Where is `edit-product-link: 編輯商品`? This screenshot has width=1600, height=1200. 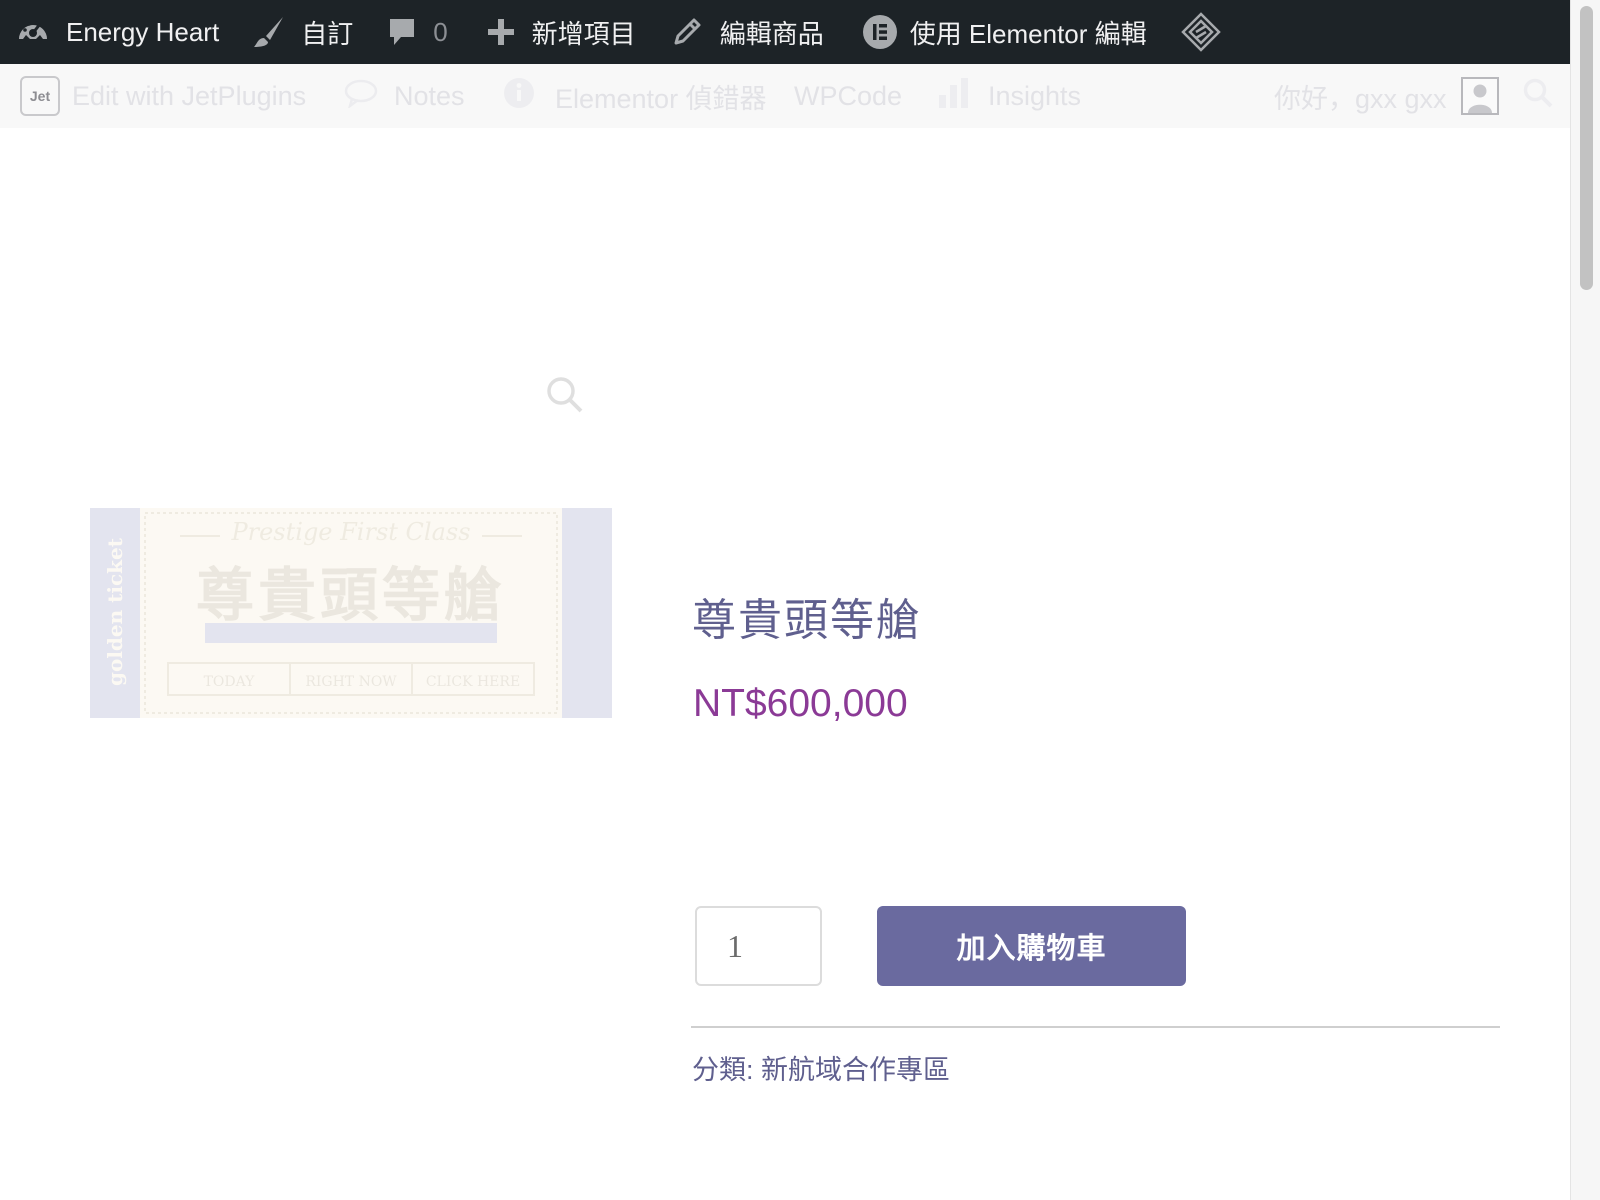
edit-product-link: 編輯商品 is located at coordinates (748, 32).